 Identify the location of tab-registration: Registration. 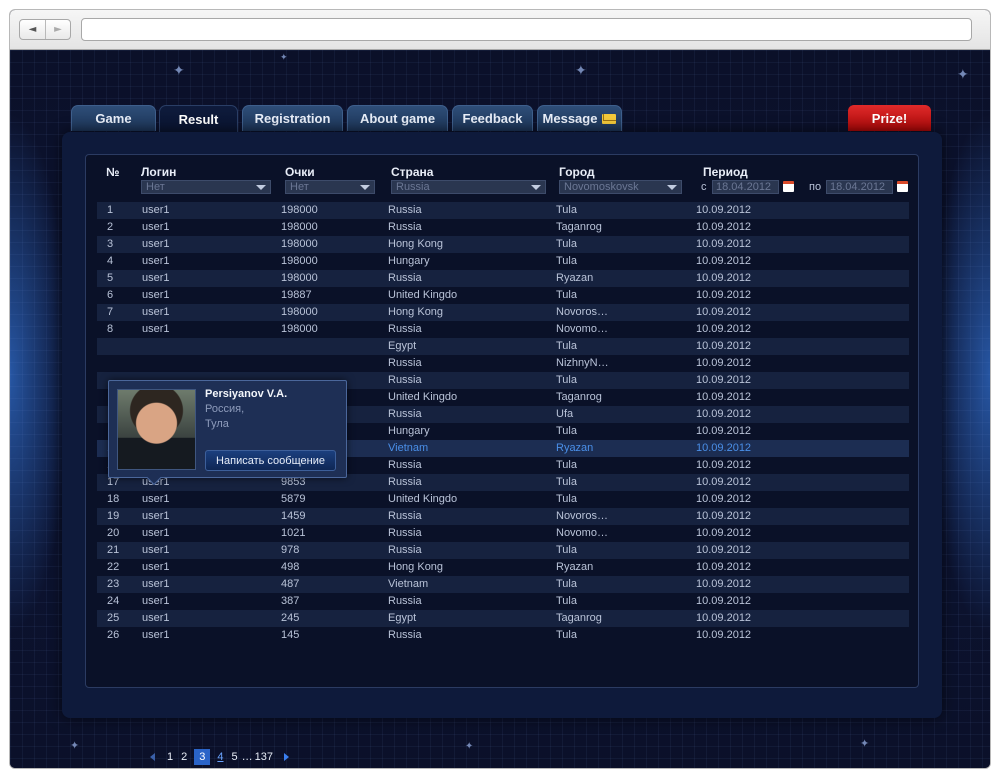
(292, 118).